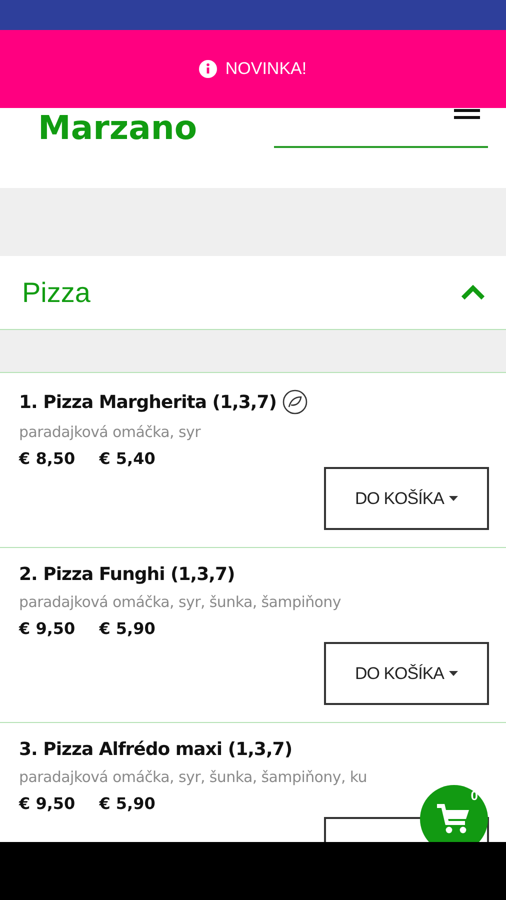  I want to click on item-name: 3. Pizza Alfrédo maxi (1,3,7), so click(155, 749).